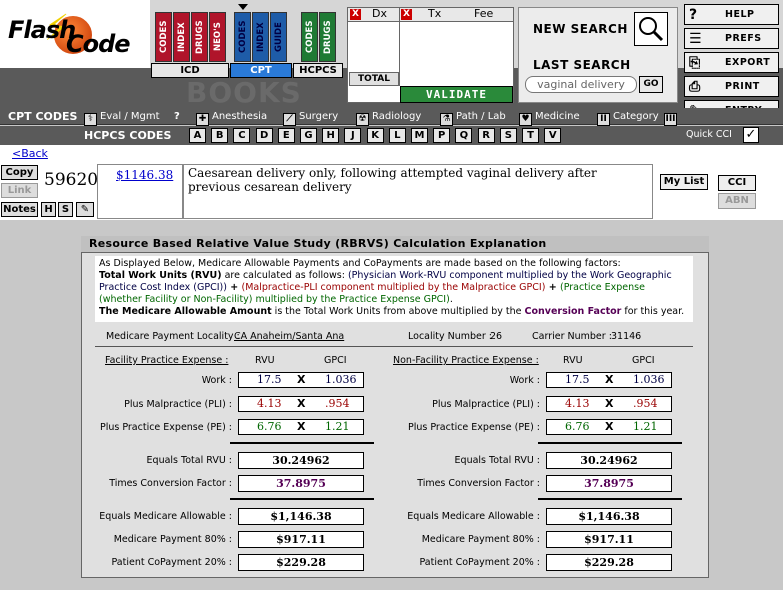 Image resolution: width=783 pixels, height=590 pixels. Describe the element at coordinates (65, 209) in the screenshot. I see `s-button: S` at that location.